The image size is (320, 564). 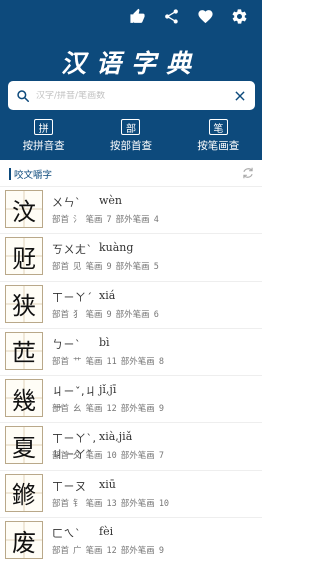 What do you see at coordinates (106, 532) in the screenshot?
I see `pinyin: fèi` at bounding box center [106, 532].